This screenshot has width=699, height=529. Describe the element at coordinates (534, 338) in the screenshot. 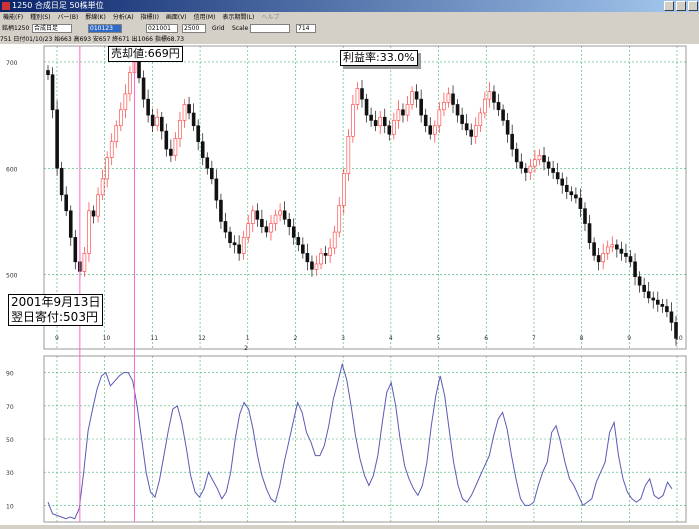

I see `x-tick: 7` at that location.